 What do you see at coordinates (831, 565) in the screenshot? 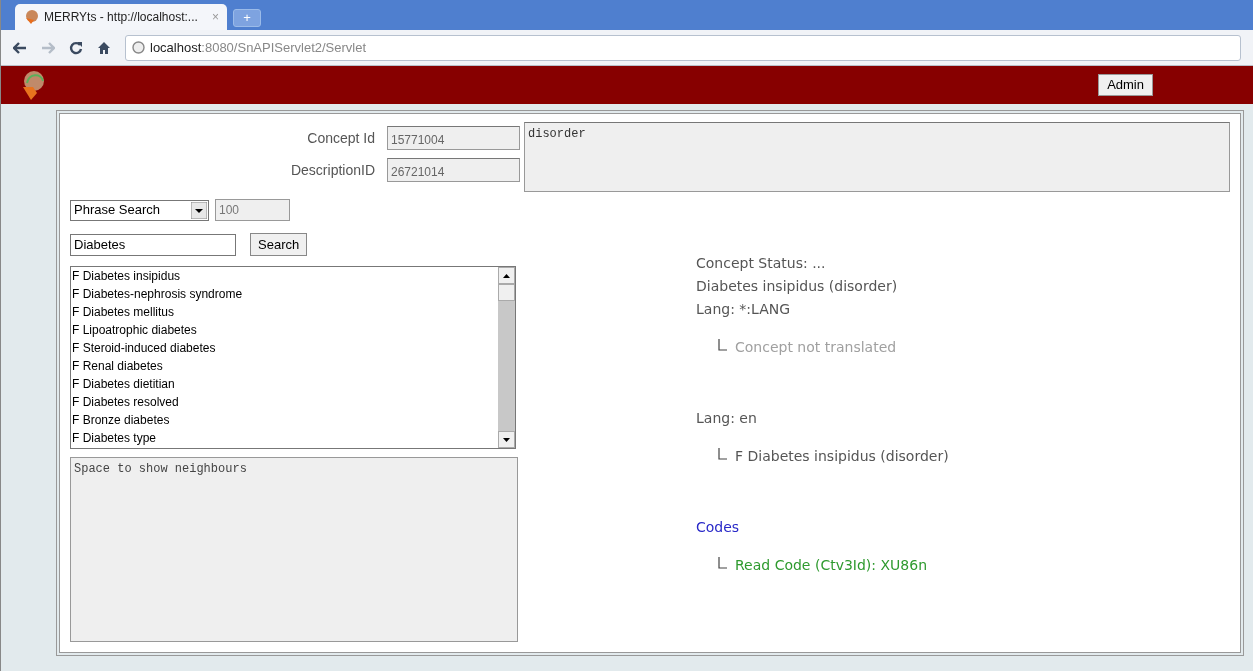
I see `tree-item: Read Code (Ctv3Id): XU86n` at bounding box center [831, 565].